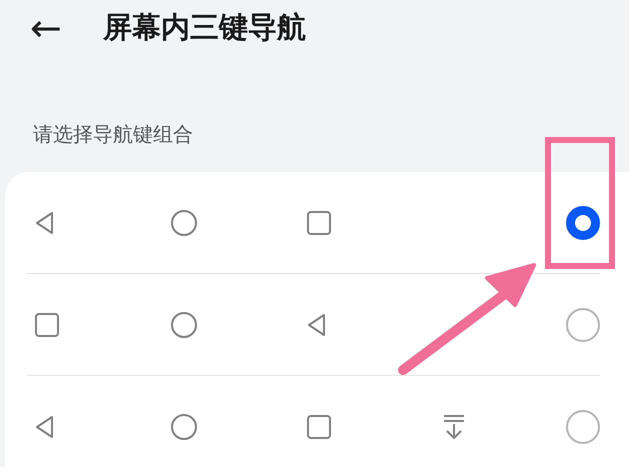 The width and height of the screenshot is (629, 467). Describe the element at coordinates (204, 27) in the screenshot. I see `screen-title: 屏幕内三键导航` at that location.